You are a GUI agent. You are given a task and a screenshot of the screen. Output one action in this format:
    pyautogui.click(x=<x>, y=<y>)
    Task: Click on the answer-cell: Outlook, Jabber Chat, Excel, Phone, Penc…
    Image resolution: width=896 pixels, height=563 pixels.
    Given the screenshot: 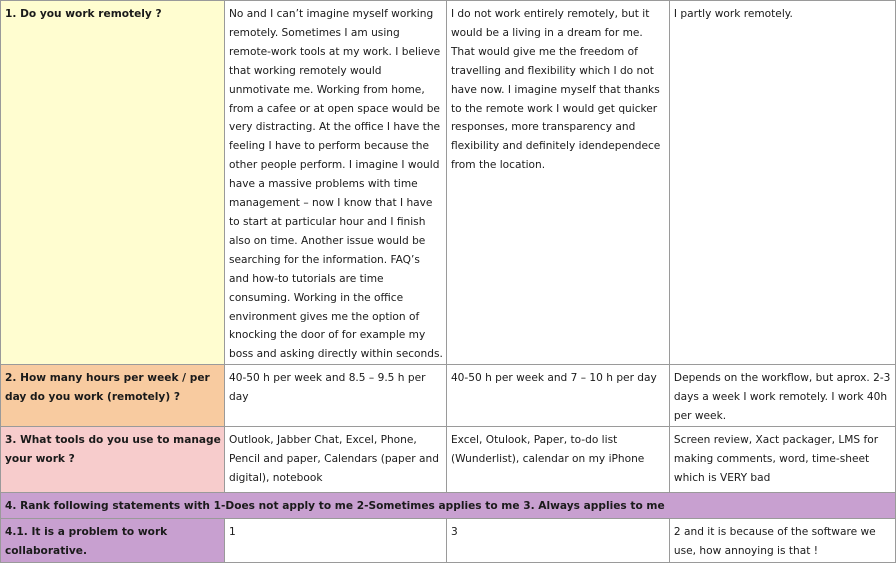 What is the action you would take?
    pyautogui.click(x=335, y=460)
    